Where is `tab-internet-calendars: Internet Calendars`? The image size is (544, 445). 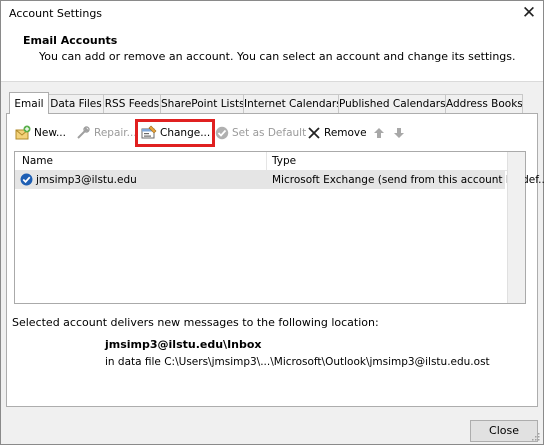
tab-internet-calendars: Internet Calendars is located at coordinates (291, 104).